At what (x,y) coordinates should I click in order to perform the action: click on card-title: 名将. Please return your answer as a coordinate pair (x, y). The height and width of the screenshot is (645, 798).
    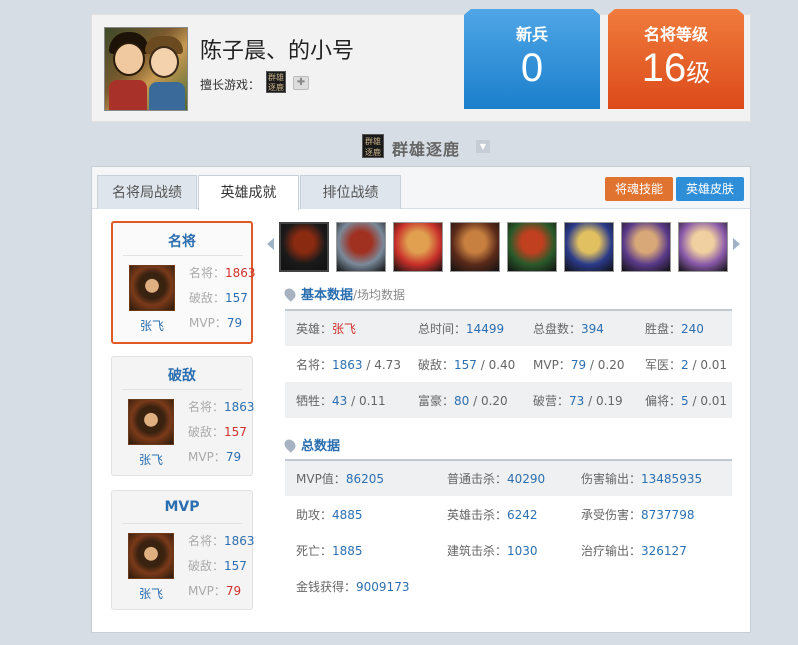
    Looking at the image, I should click on (182, 242).